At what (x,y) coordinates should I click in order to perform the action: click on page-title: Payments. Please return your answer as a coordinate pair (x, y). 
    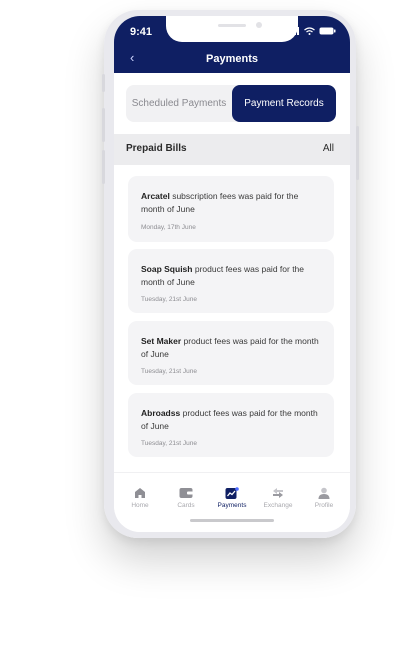
    Looking at the image, I should click on (232, 59).